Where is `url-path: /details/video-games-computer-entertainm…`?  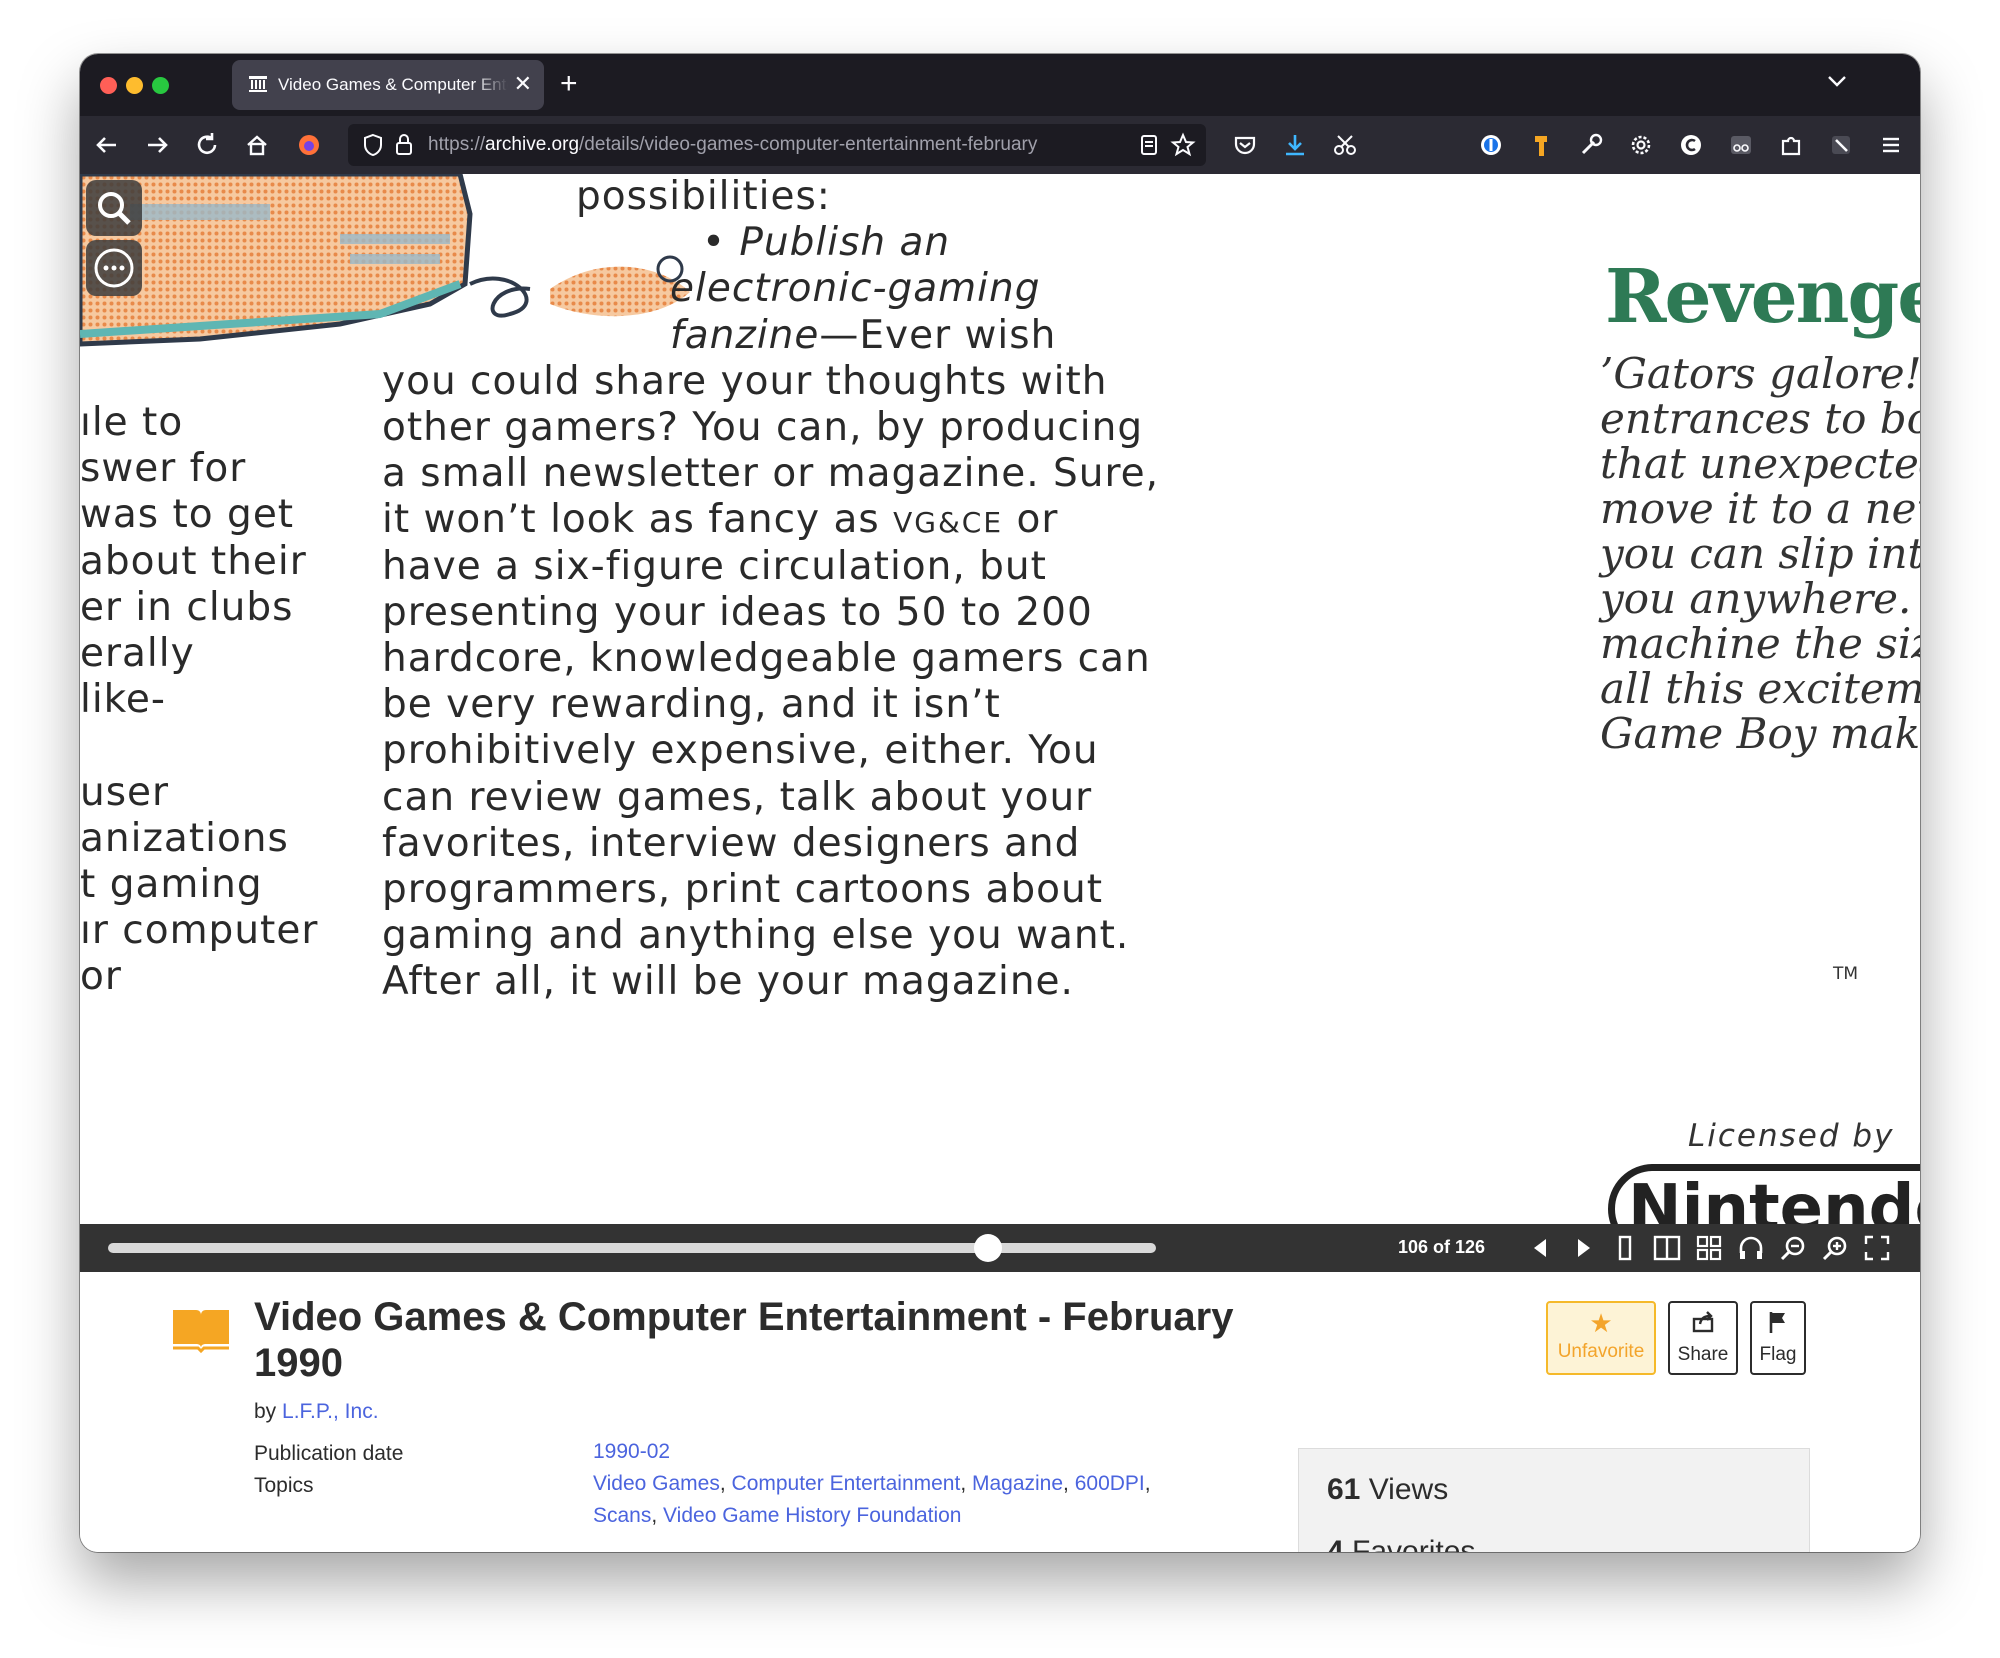
url-path: /details/video-games-computer-entertainm… is located at coordinates (808, 144).